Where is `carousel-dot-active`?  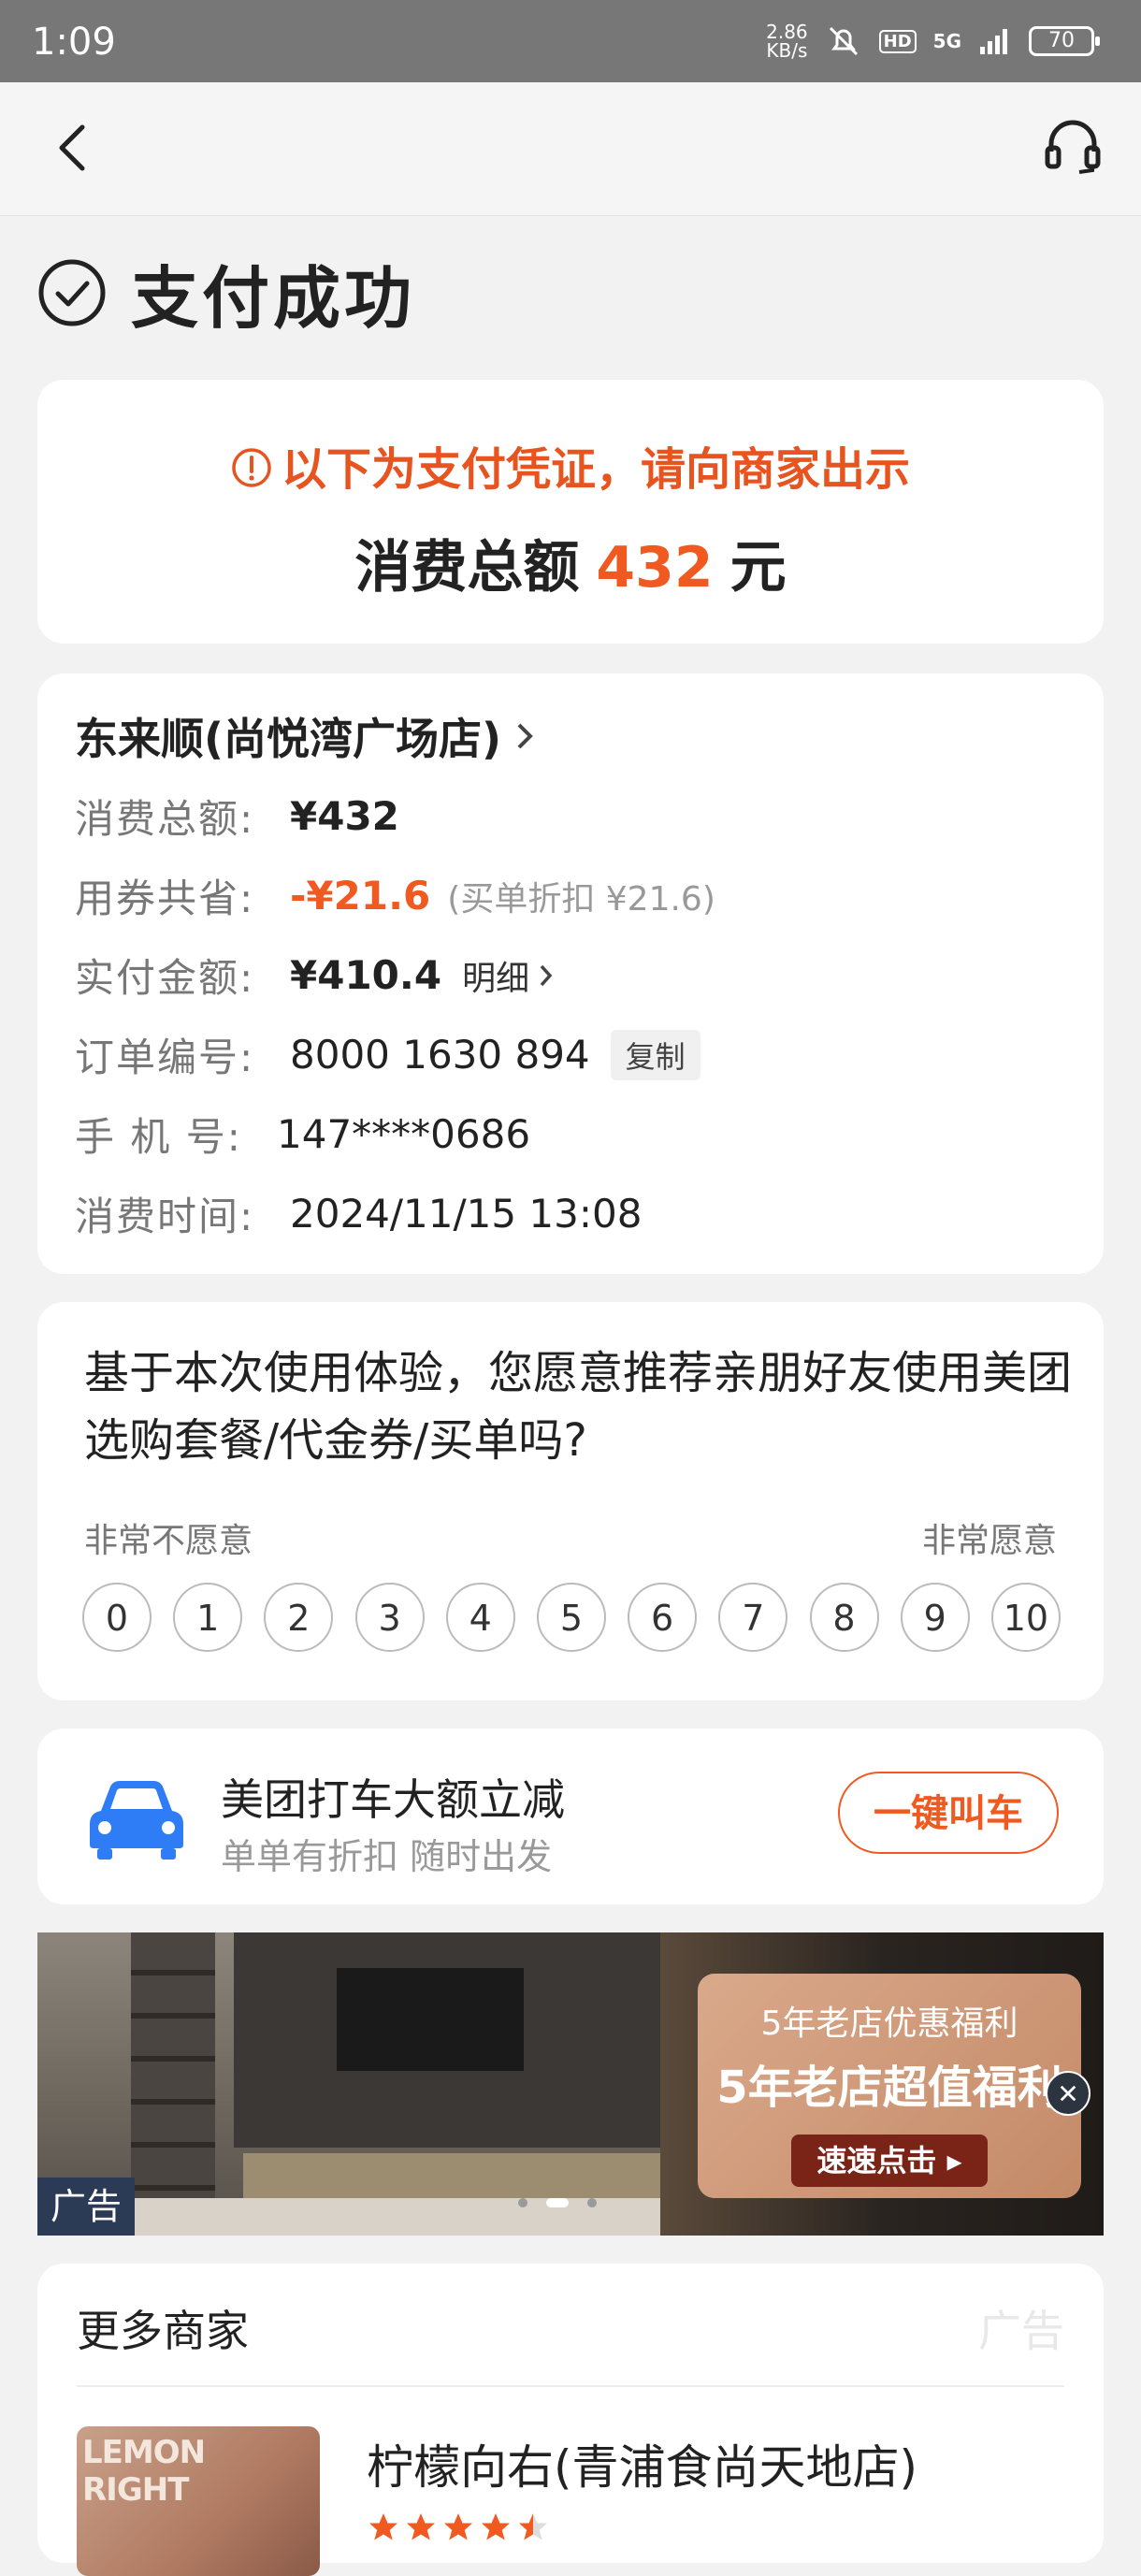 carousel-dot-active is located at coordinates (557, 2202).